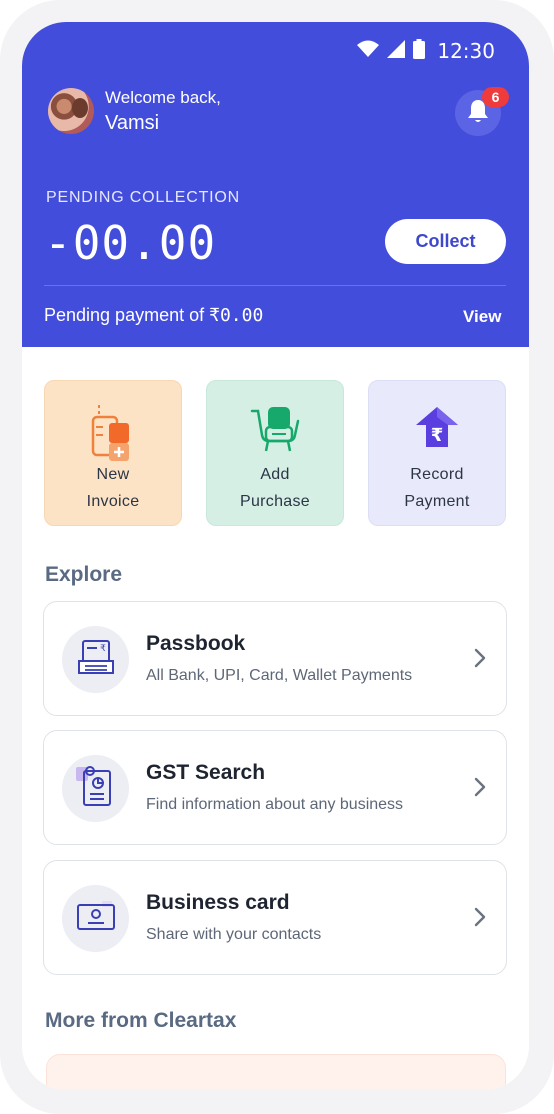  Describe the element at coordinates (218, 902) in the screenshot. I see `business-card-title: Business card` at that location.